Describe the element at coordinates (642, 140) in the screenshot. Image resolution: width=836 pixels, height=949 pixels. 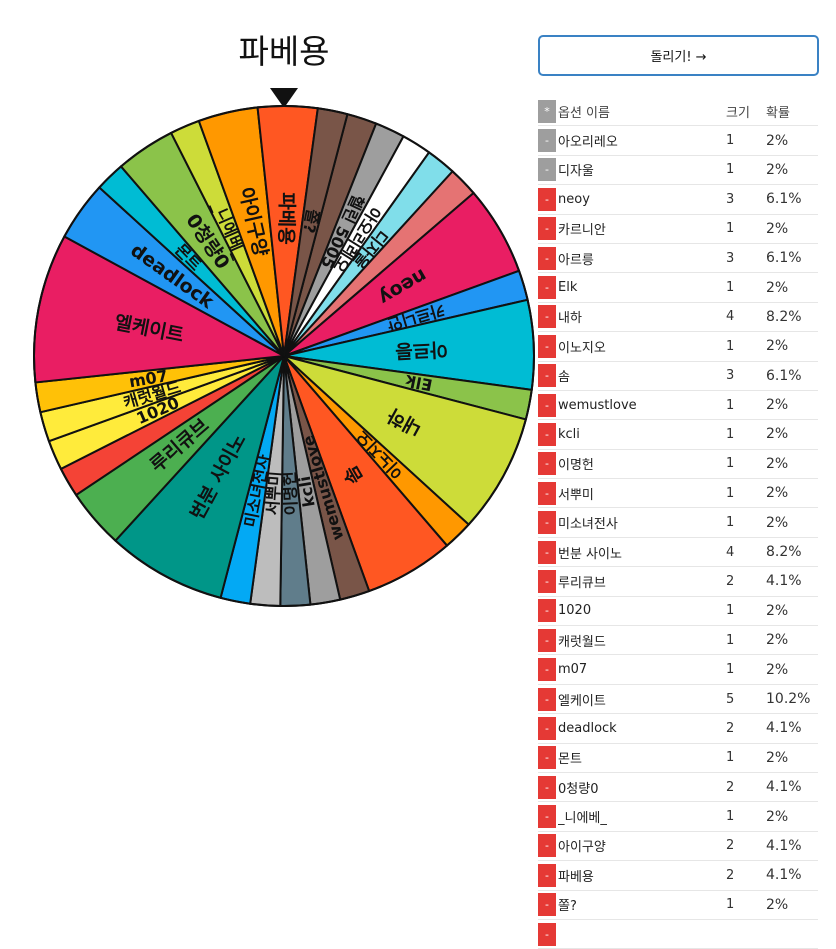
I see `option-name: 아오리레오` at that location.